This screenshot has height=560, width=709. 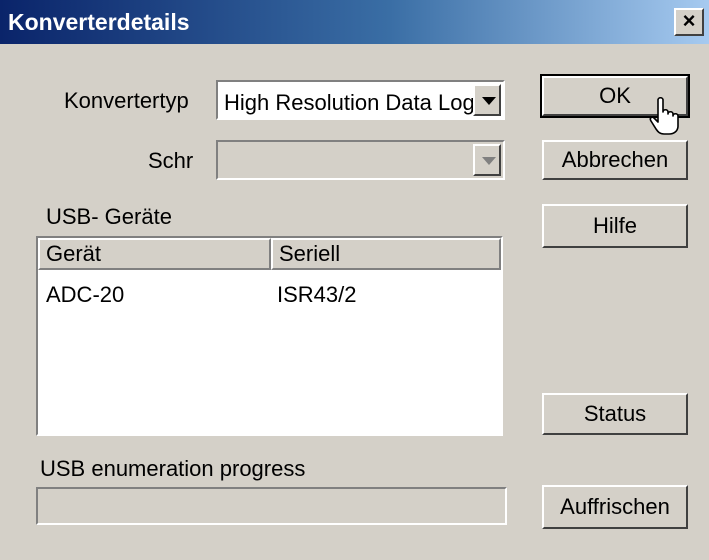 What do you see at coordinates (615, 226) in the screenshot?
I see `help-button: Hilfe` at bounding box center [615, 226].